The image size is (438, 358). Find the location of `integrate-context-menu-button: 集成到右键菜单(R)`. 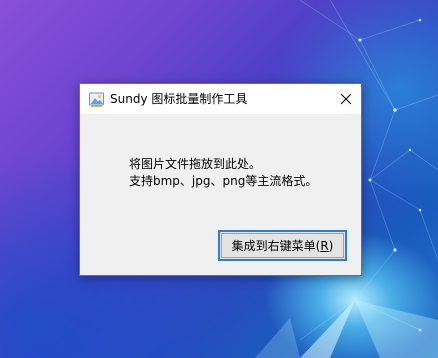

integrate-context-menu-button: 集成到右键菜单(R) is located at coordinates (282, 245).